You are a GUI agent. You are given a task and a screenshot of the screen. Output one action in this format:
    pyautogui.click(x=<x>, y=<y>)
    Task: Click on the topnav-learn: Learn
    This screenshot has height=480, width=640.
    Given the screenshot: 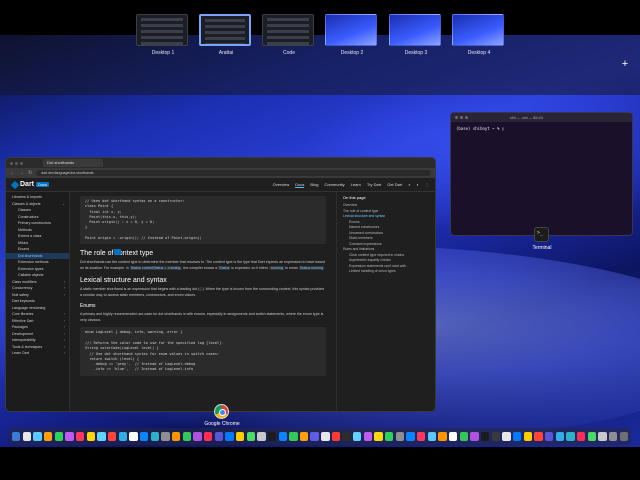 What is the action you would take?
    pyautogui.click(x=356, y=184)
    